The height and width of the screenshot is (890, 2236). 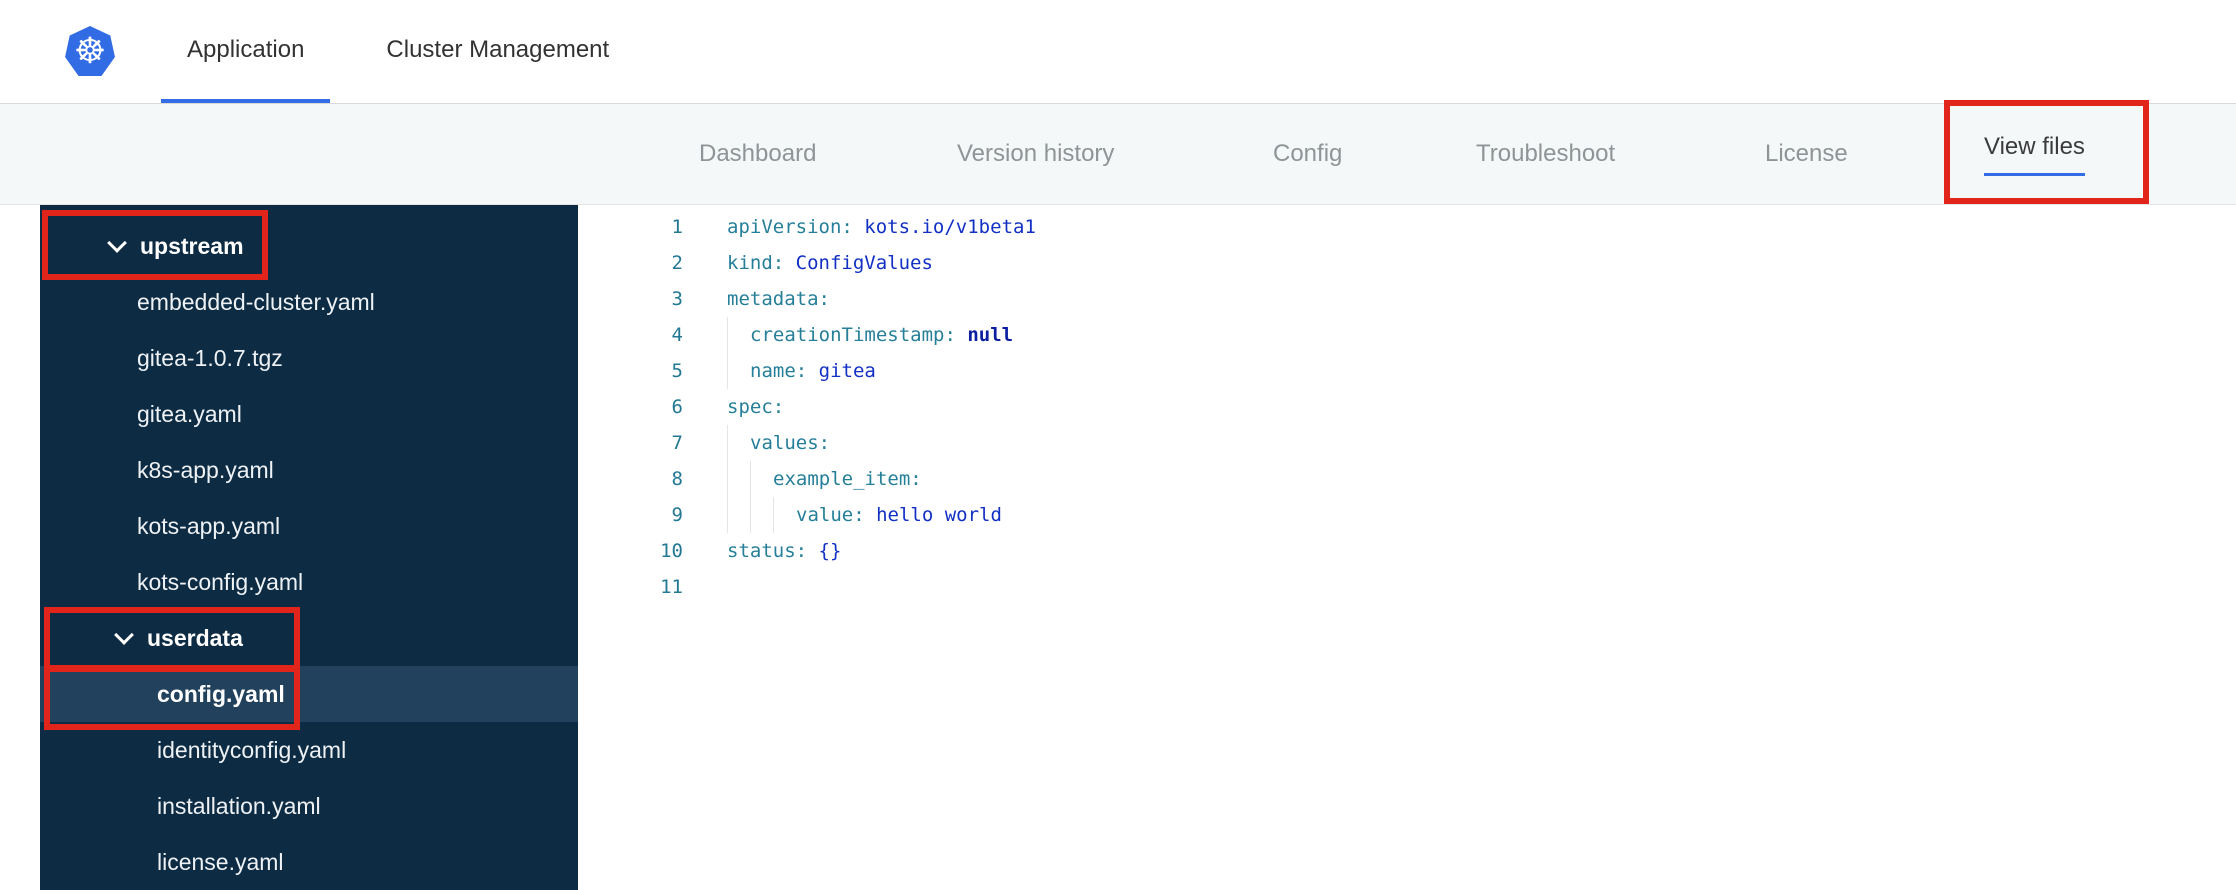 What do you see at coordinates (309, 694) in the screenshot?
I see `tree-item-config-yaml: config.yaml` at bounding box center [309, 694].